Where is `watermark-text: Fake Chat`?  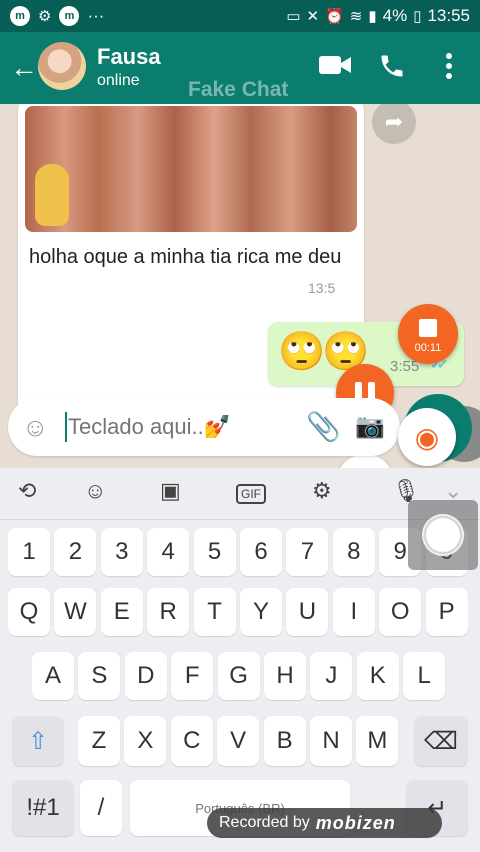
watermark-text: Fake Chat is located at coordinates (238, 89).